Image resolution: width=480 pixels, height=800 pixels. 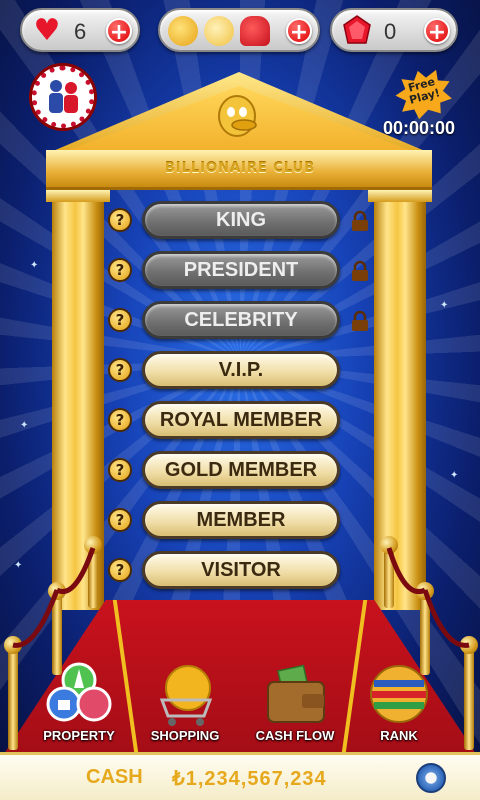 I want to click on ruby-gem-icon, so click(x=357, y=29).